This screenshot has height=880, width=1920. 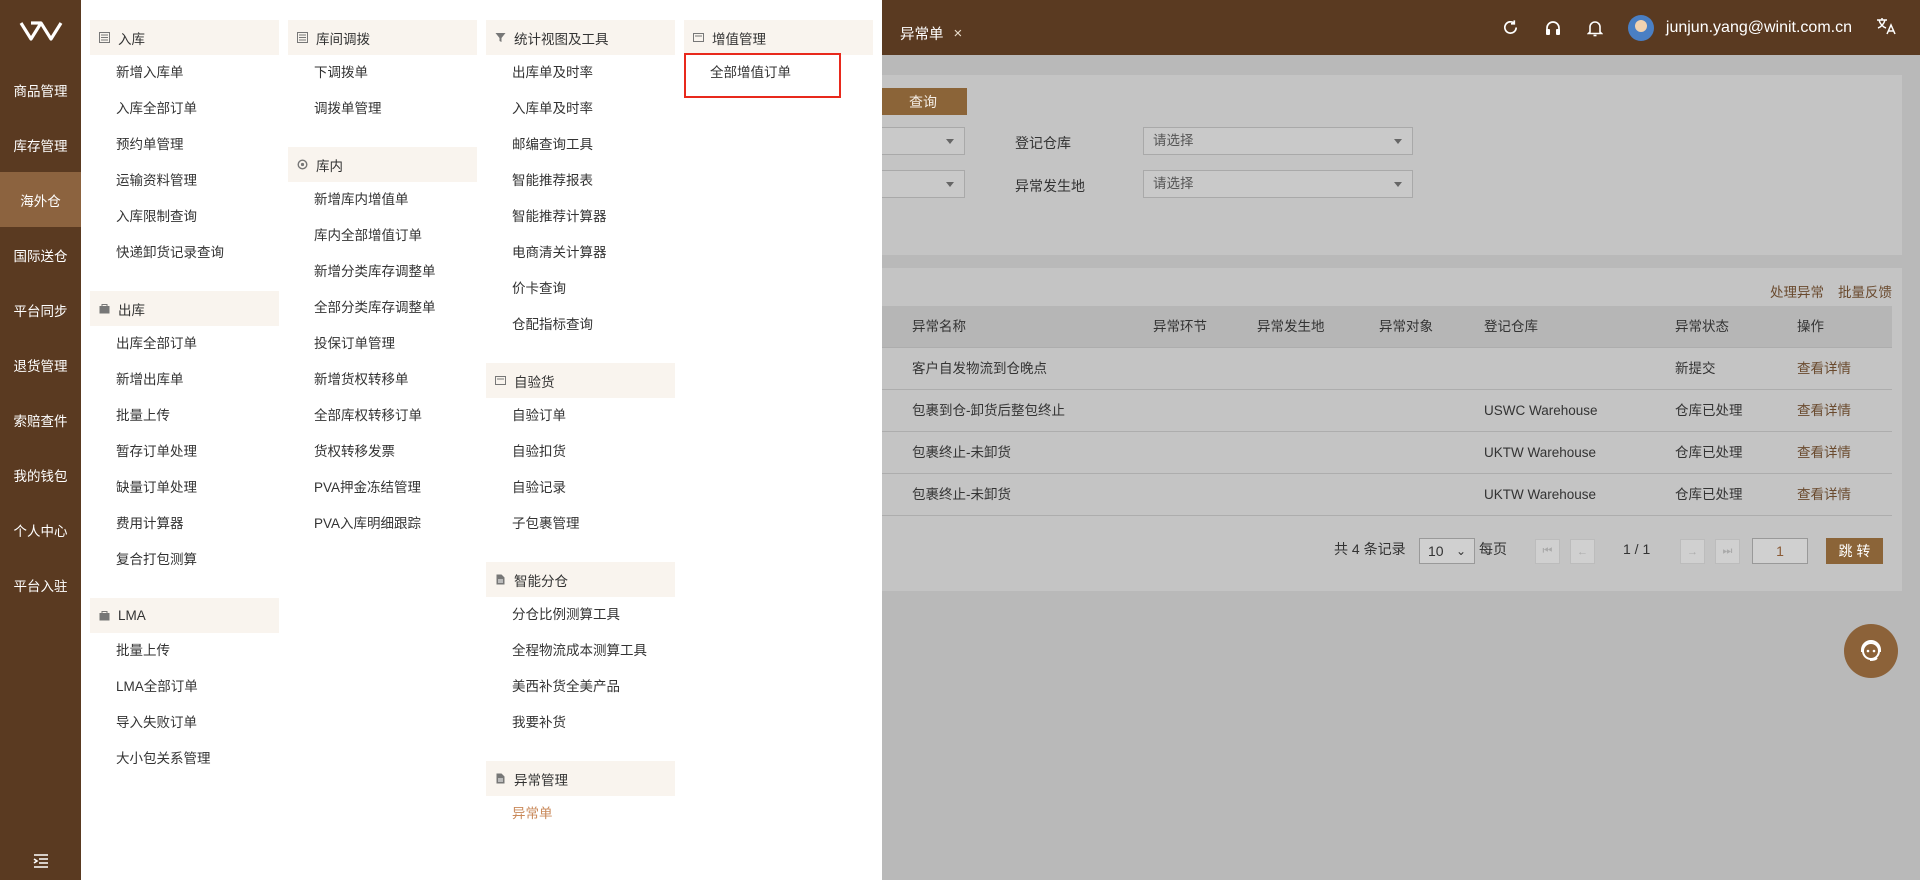 I want to click on menu-item: 费用计算器, so click(x=184, y=524).